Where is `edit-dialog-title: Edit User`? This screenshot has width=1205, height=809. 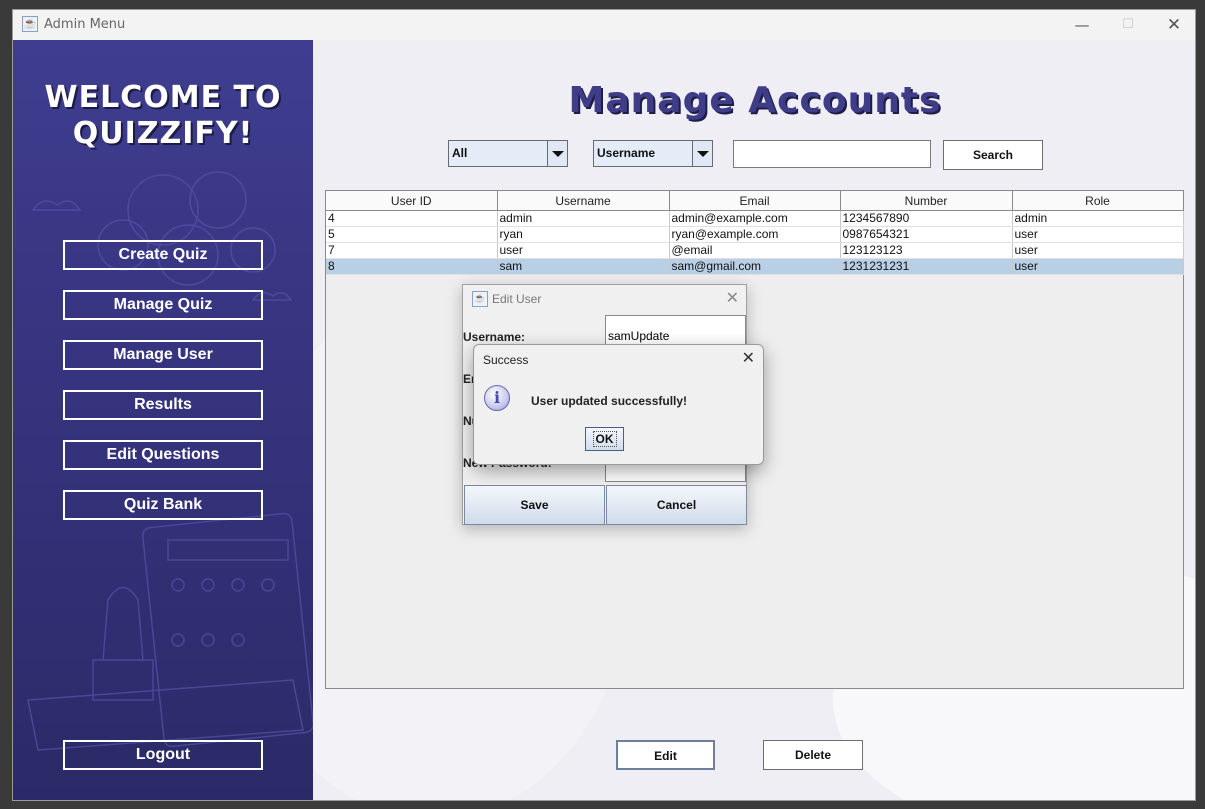 edit-dialog-title: Edit User is located at coordinates (517, 299).